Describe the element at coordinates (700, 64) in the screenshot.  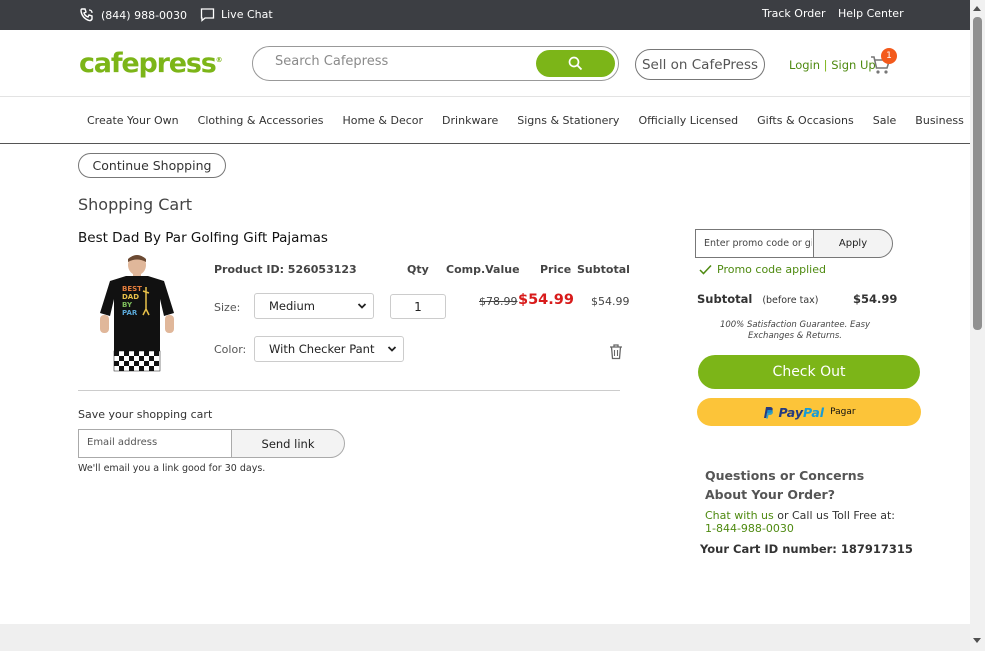
I see `sell-on-cafepress-button: Sell on CafePress` at that location.